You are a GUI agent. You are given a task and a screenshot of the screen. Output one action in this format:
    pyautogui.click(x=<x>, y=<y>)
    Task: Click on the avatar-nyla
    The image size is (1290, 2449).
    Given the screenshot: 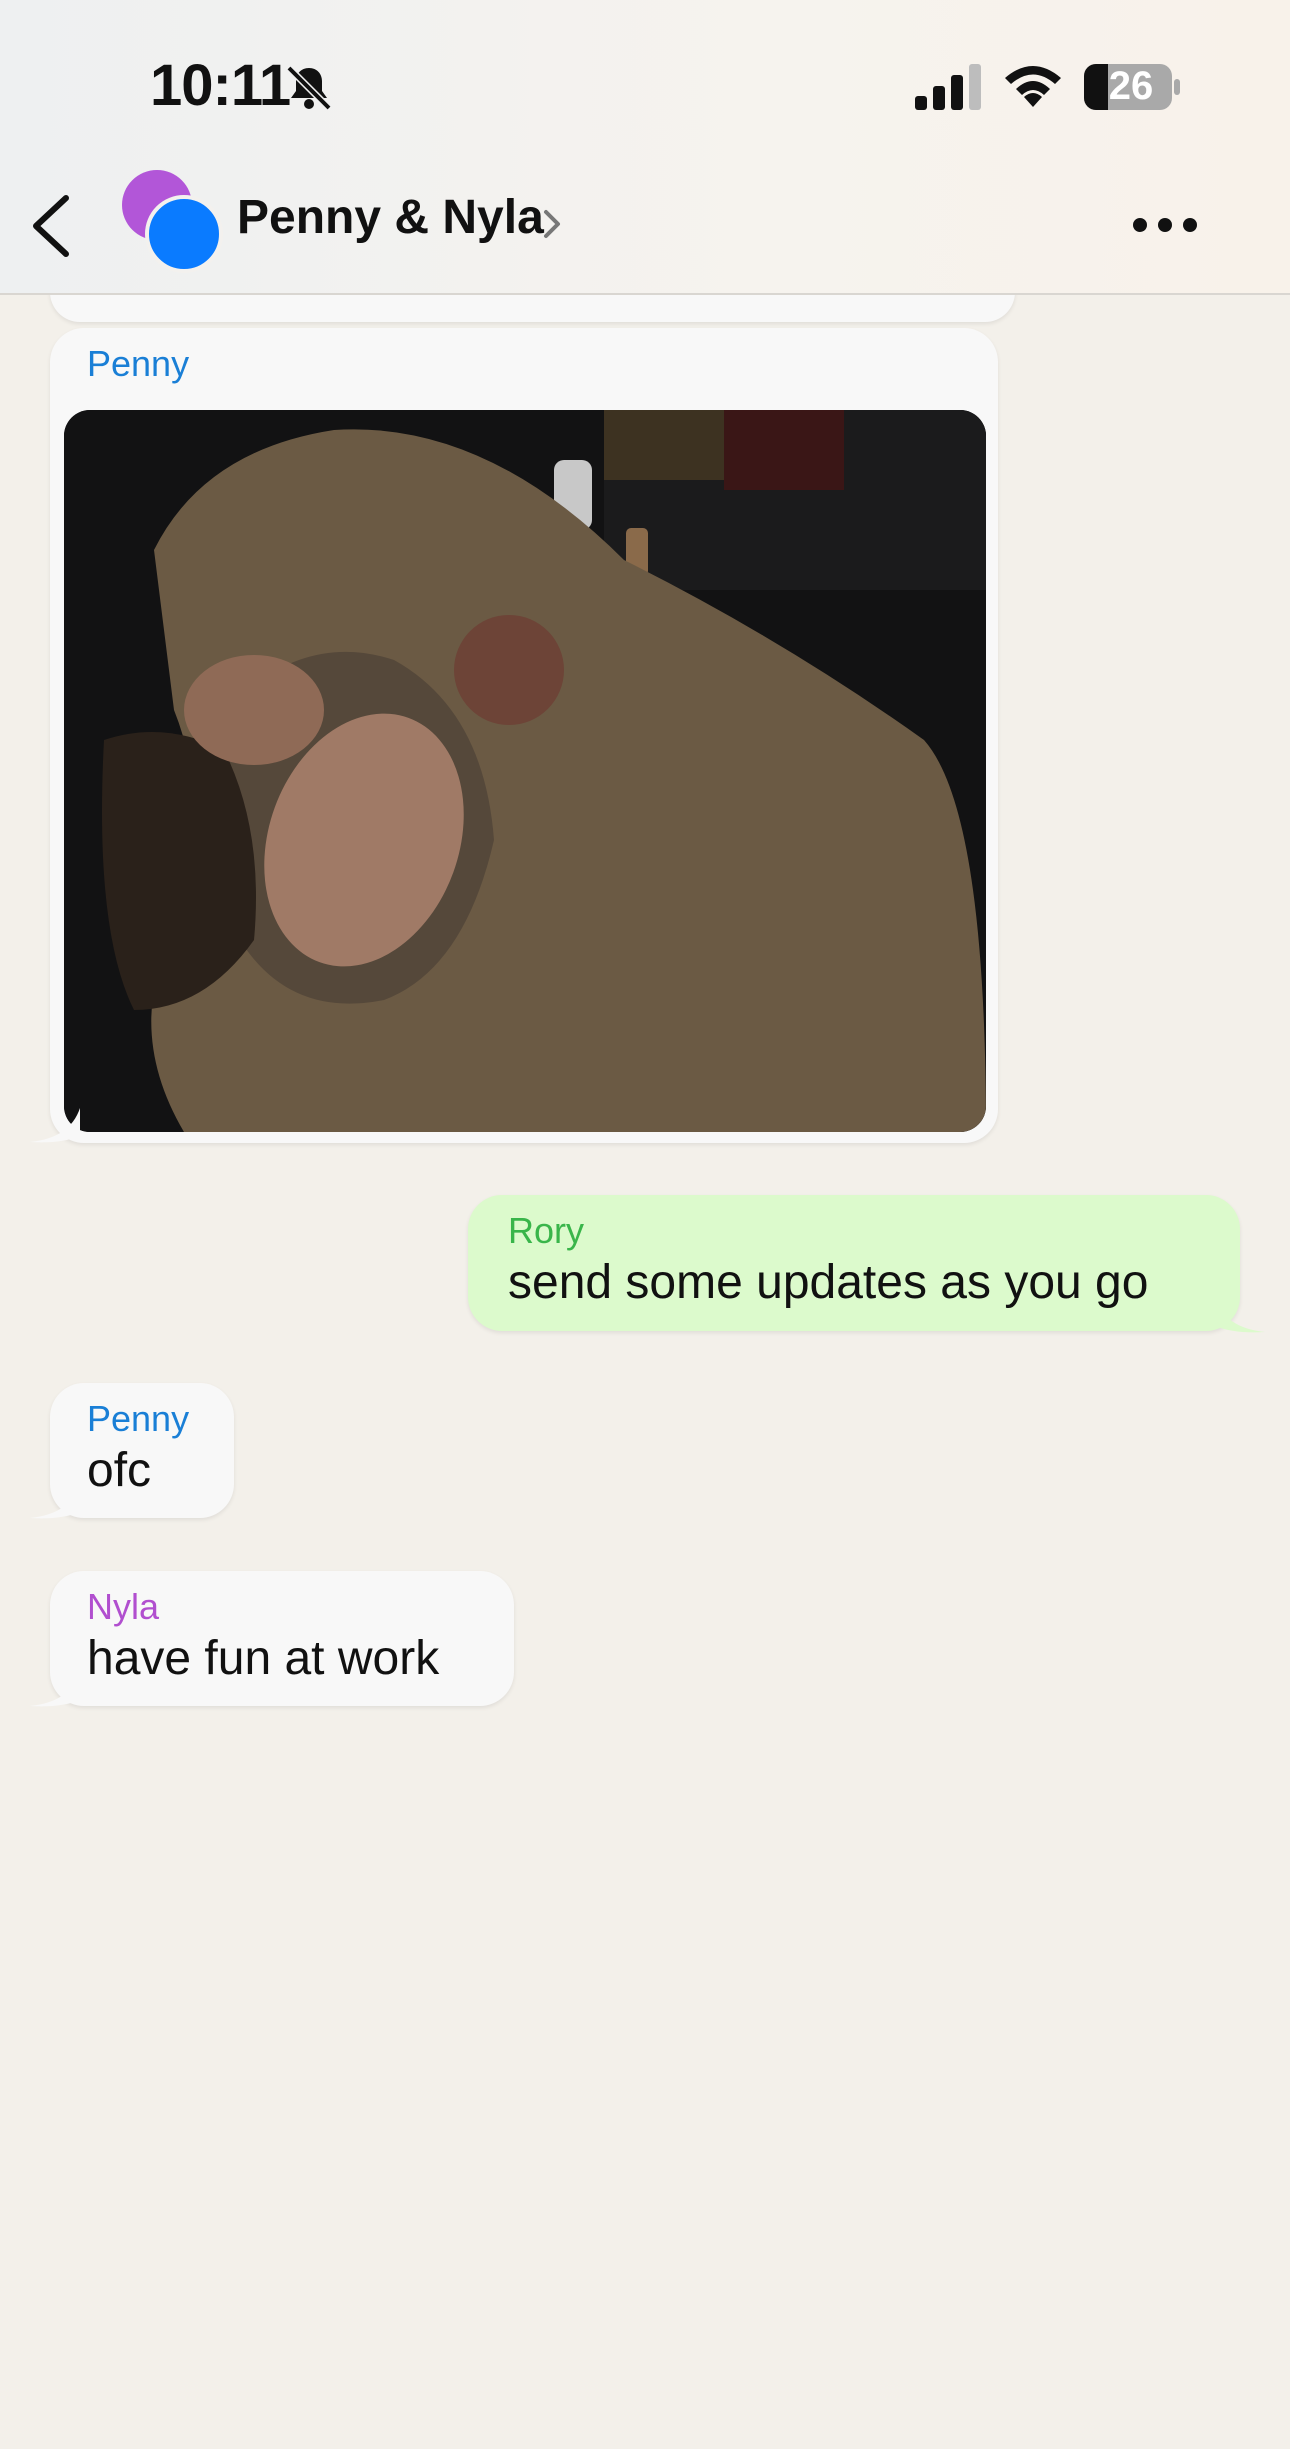 What is the action you would take?
    pyautogui.click(x=184, y=234)
    